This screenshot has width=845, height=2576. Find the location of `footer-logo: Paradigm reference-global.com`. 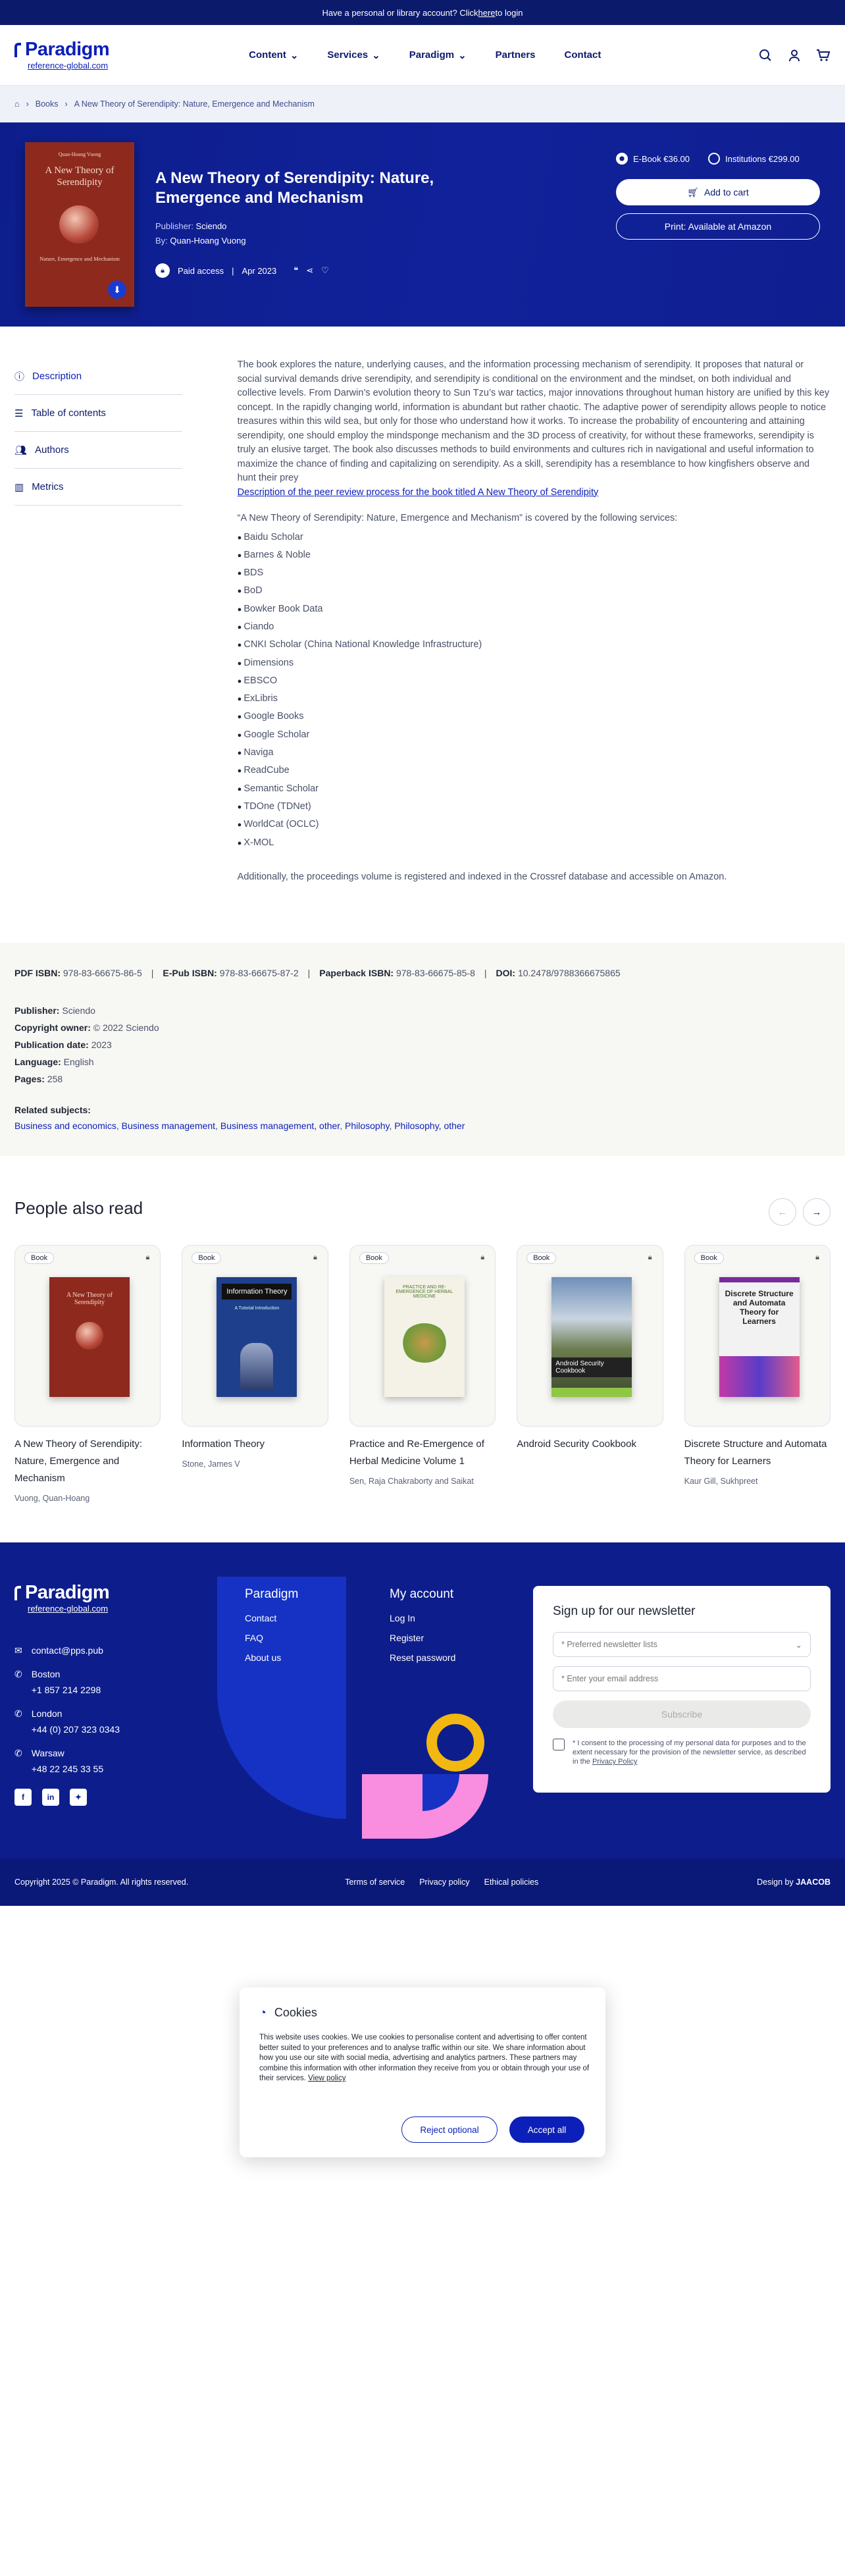

footer-logo: Paradigm reference-global.com is located at coordinates (62, 1598).